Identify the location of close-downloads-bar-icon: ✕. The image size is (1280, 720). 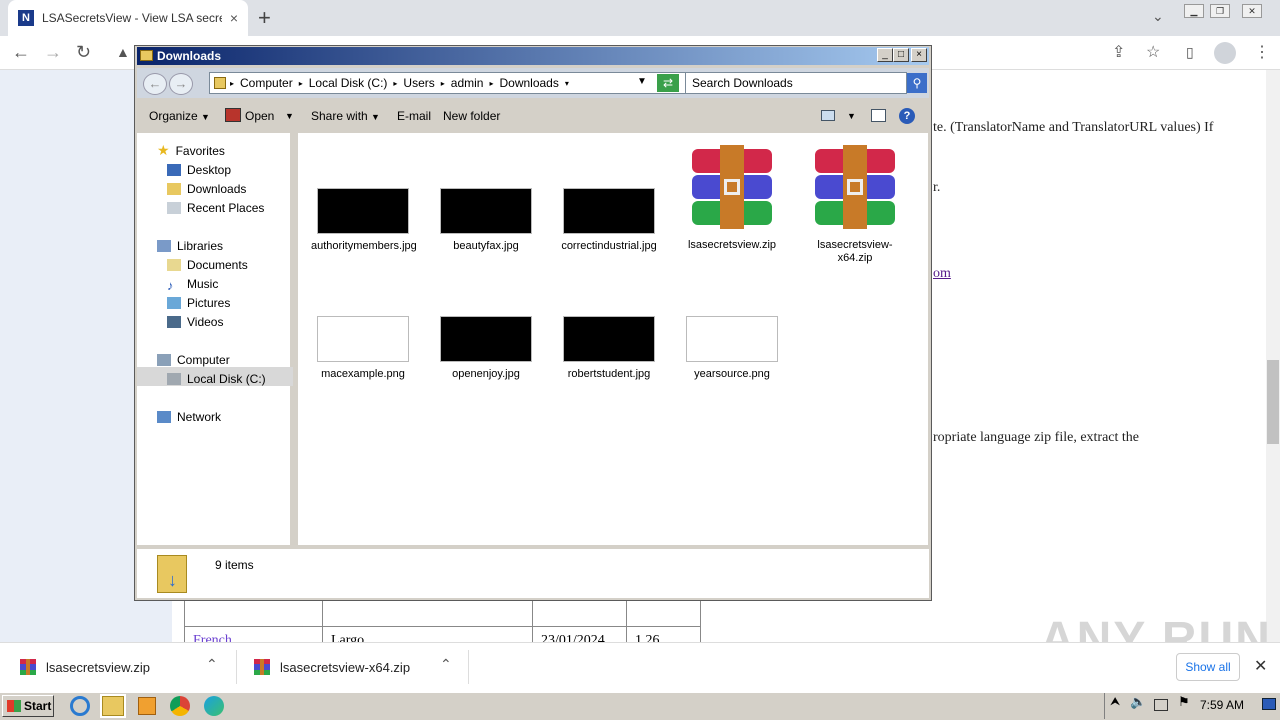
(1260, 666).